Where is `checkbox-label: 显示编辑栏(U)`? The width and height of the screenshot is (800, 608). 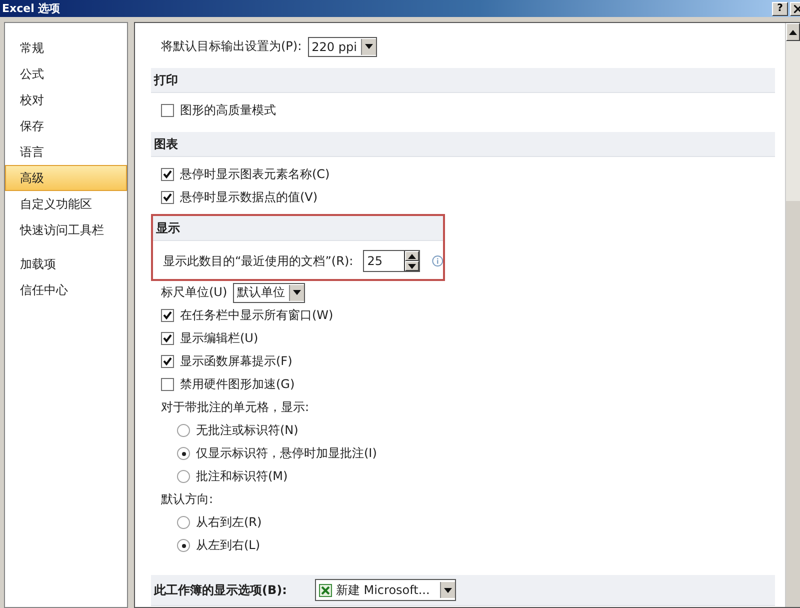 checkbox-label: 显示编辑栏(U) is located at coordinates (219, 338).